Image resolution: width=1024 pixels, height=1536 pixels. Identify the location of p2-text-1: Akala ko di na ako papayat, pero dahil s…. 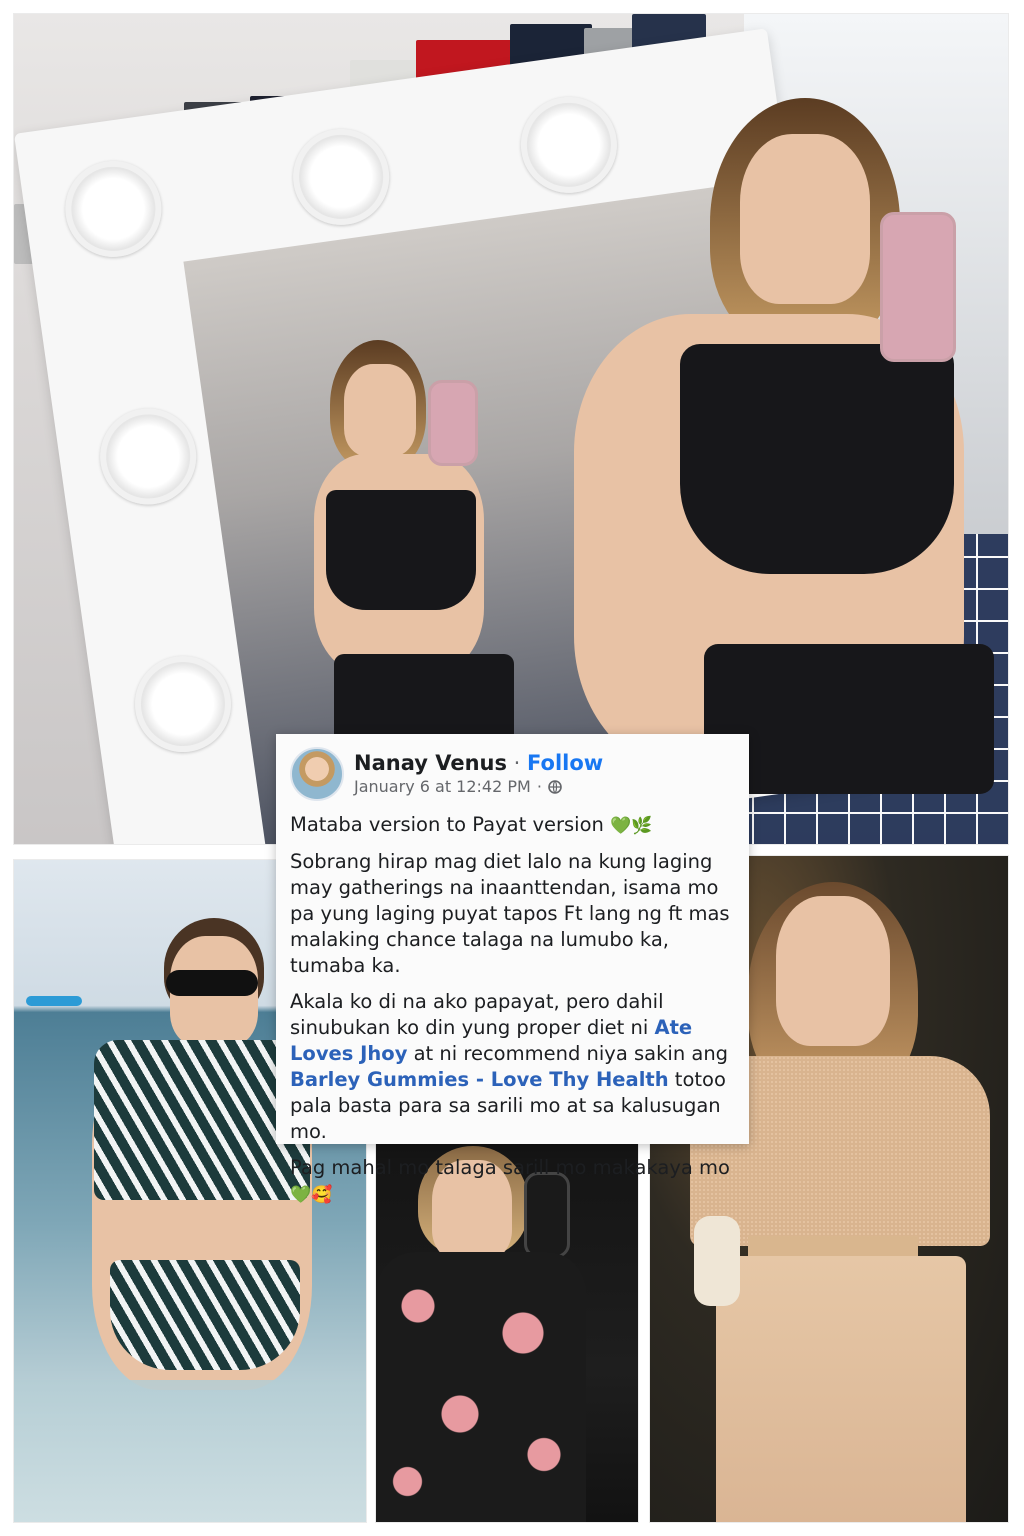
(477, 1014).